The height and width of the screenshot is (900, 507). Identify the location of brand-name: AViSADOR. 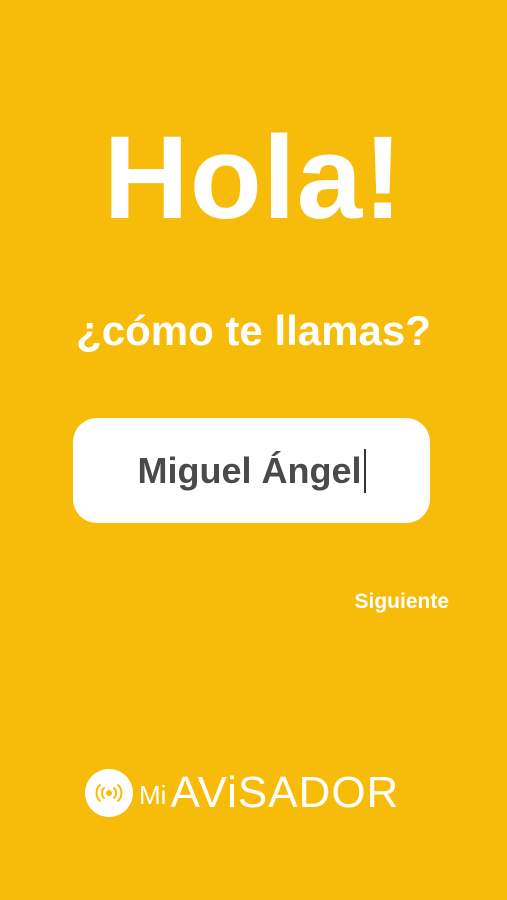
(285, 792).